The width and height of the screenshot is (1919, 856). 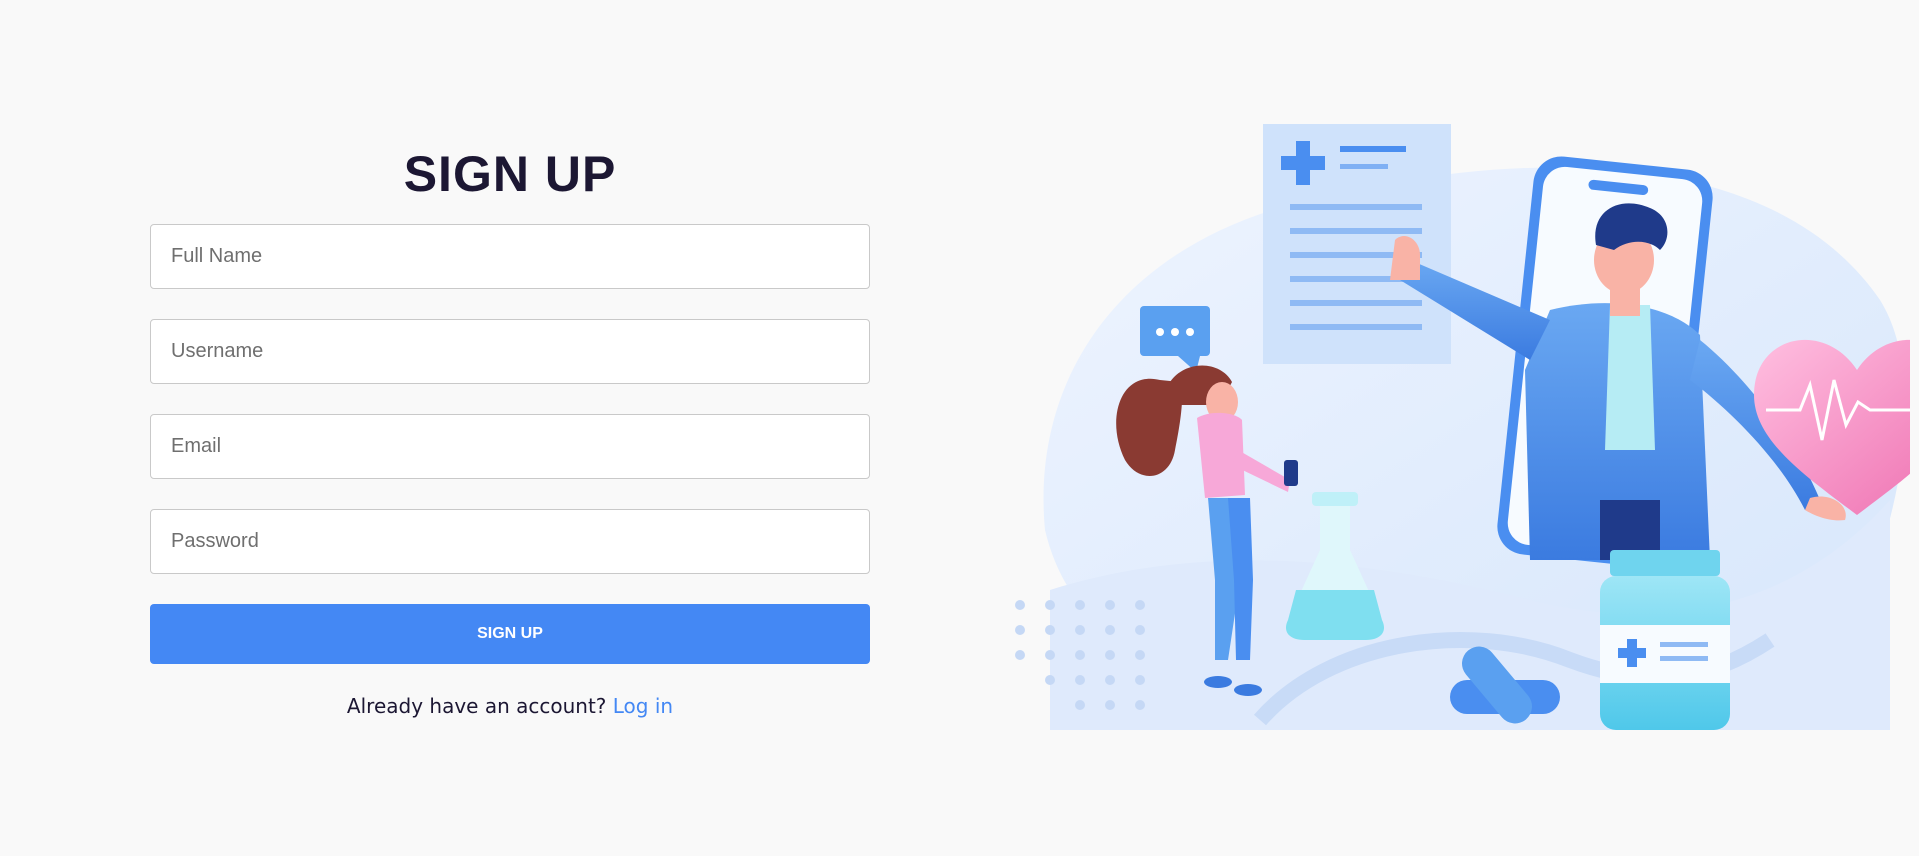 What do you see at coordinates (510, 541) in the screenshot?
I see `password-input` at bounding box center [510, 541].